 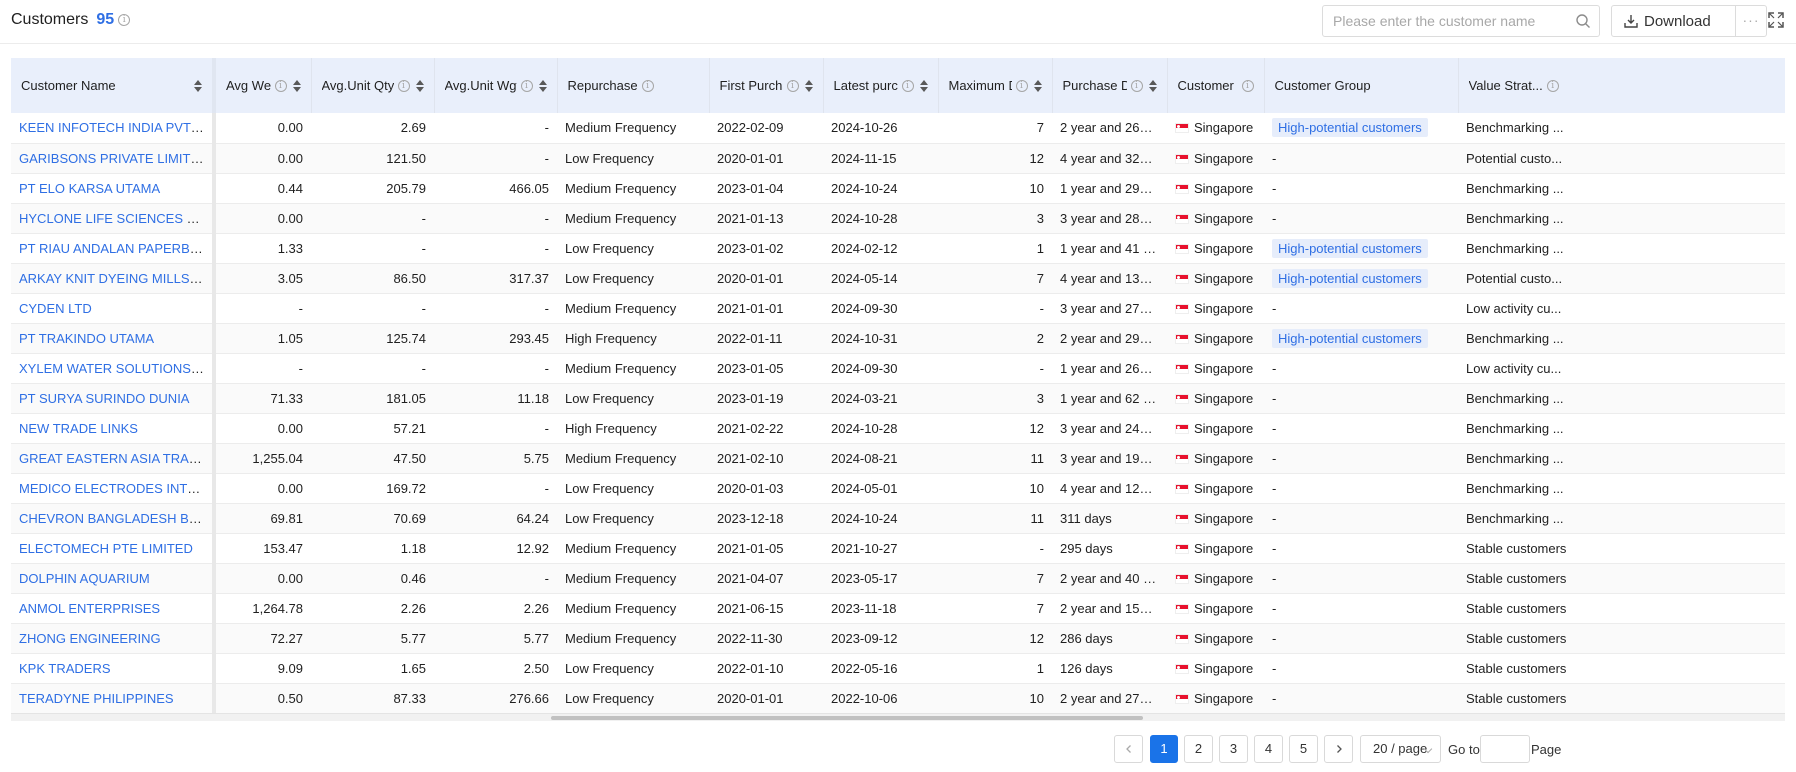 I want to click on column-header: Avg Weighti, so click(x=263, y=85).